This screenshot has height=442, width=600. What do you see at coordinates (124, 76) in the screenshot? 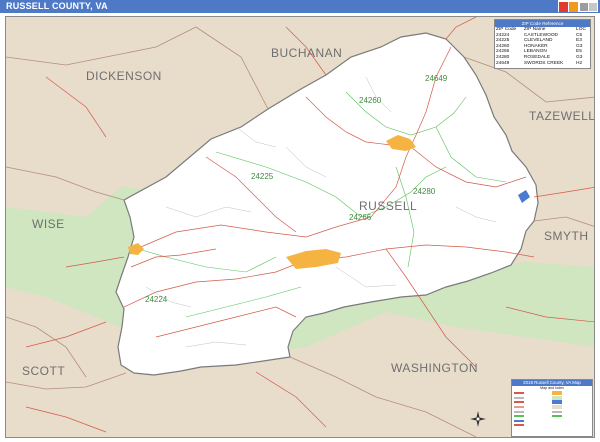
I see `county-label-dickenson: DICKENSON` at bounding box center [124, 76].